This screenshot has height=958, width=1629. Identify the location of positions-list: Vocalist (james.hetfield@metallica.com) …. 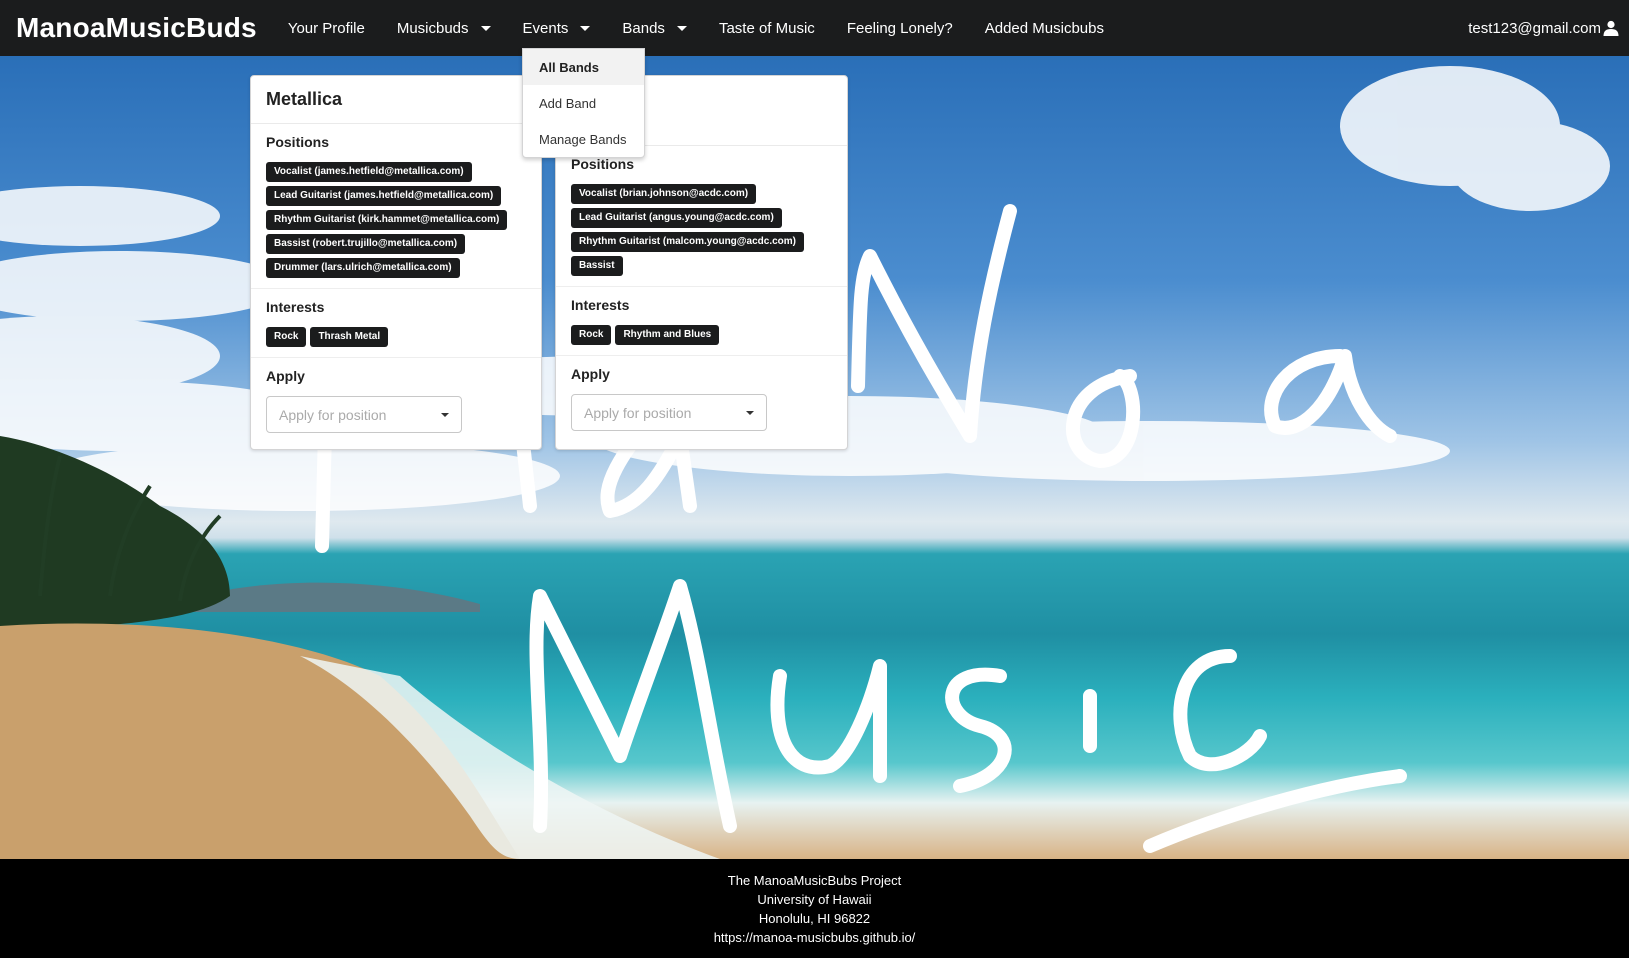
(396, 220).